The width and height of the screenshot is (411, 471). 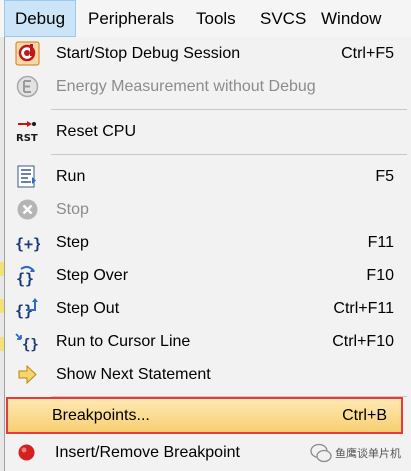 What do you see at coordinates (384, 176) in the screenshot?
I see `menu-item-shortcut: F5` at bounding box center [384, 176].